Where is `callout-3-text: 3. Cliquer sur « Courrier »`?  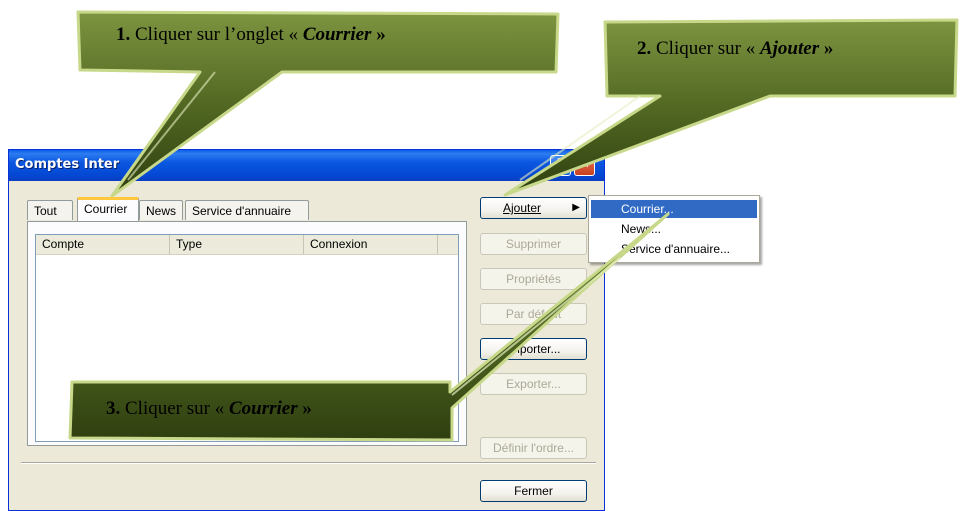
callout-3-text: 3. Cliquer sur « Courrier » is located at coordinates (209, 409).